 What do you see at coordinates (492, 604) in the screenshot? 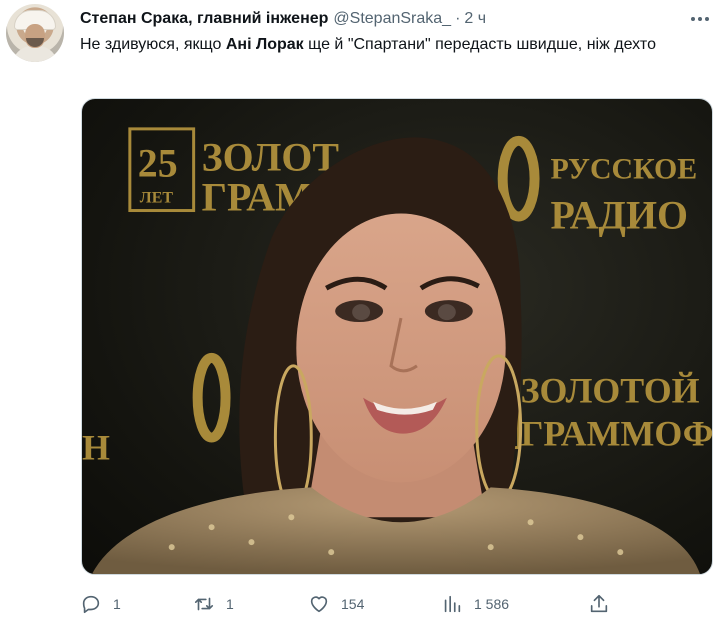
I see `views-count: 1 586` at bounding box center [492, 604].